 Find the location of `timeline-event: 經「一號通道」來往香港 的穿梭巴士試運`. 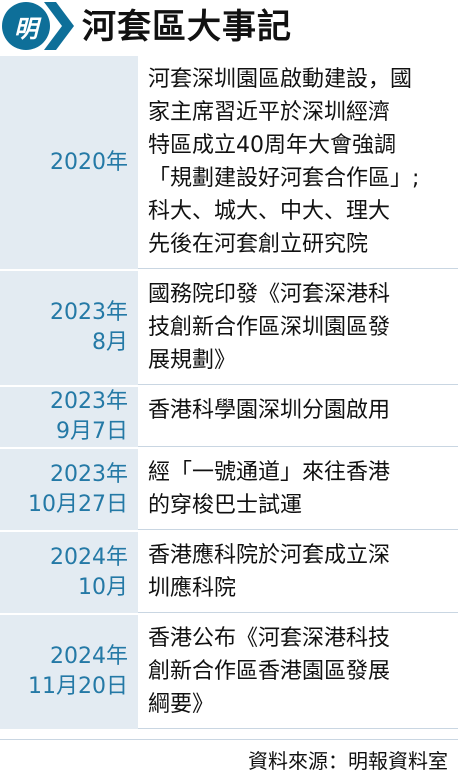

timeline-event: 經「一號通道」來往香港 的穿梭巴士試運 is located at coordinates (298, 489).